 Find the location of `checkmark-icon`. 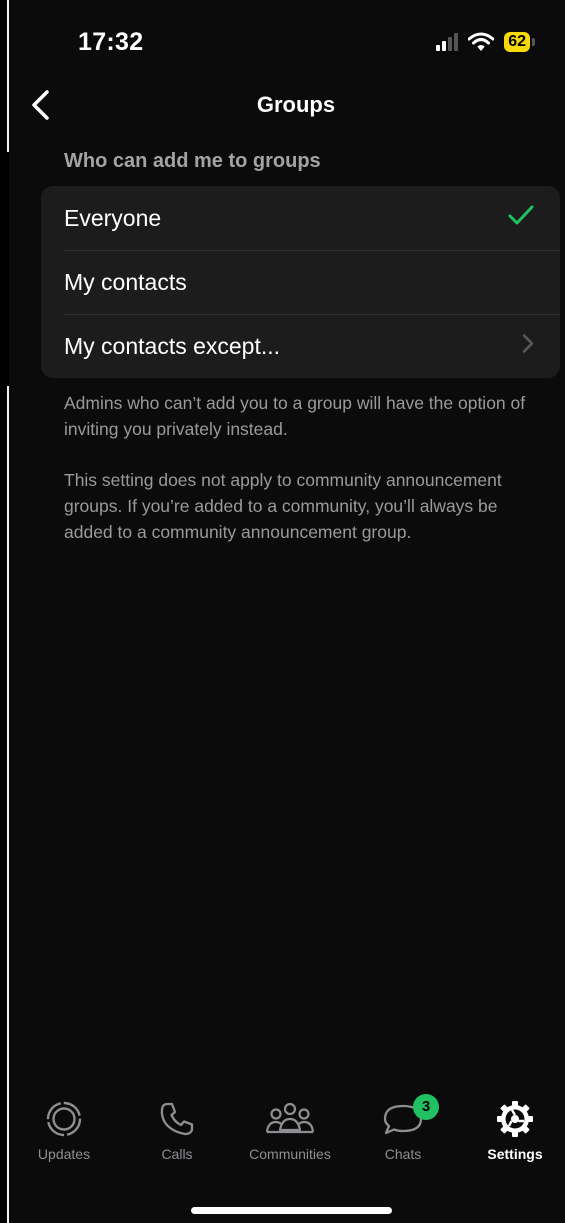

checkmark-icon is located at coordinates (521, 218).